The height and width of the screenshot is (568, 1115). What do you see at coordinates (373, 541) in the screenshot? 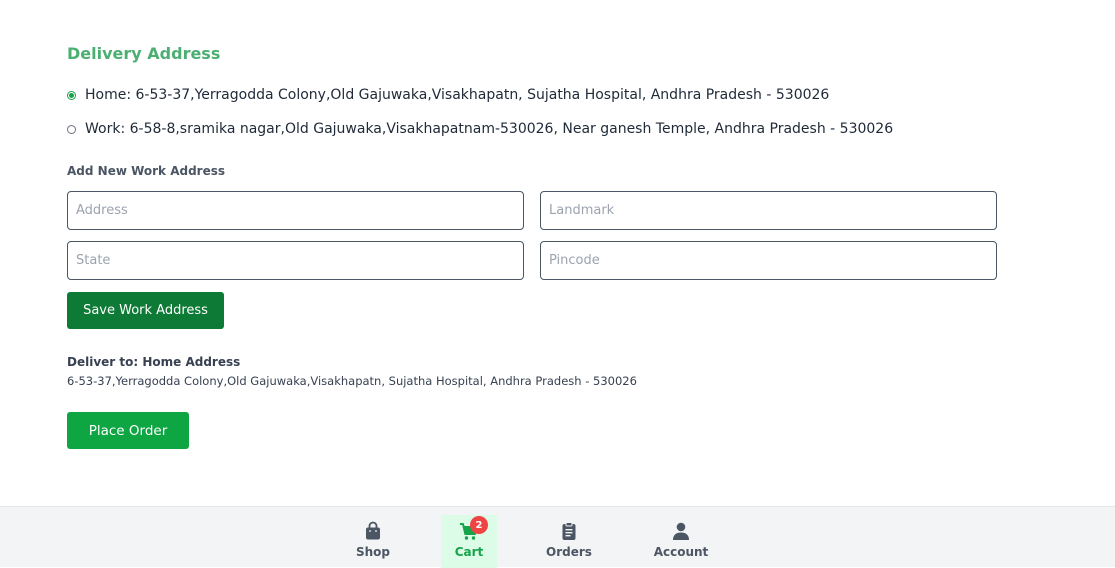
I see `nav-item-shop: Shop` at bounding box center [373, 541].